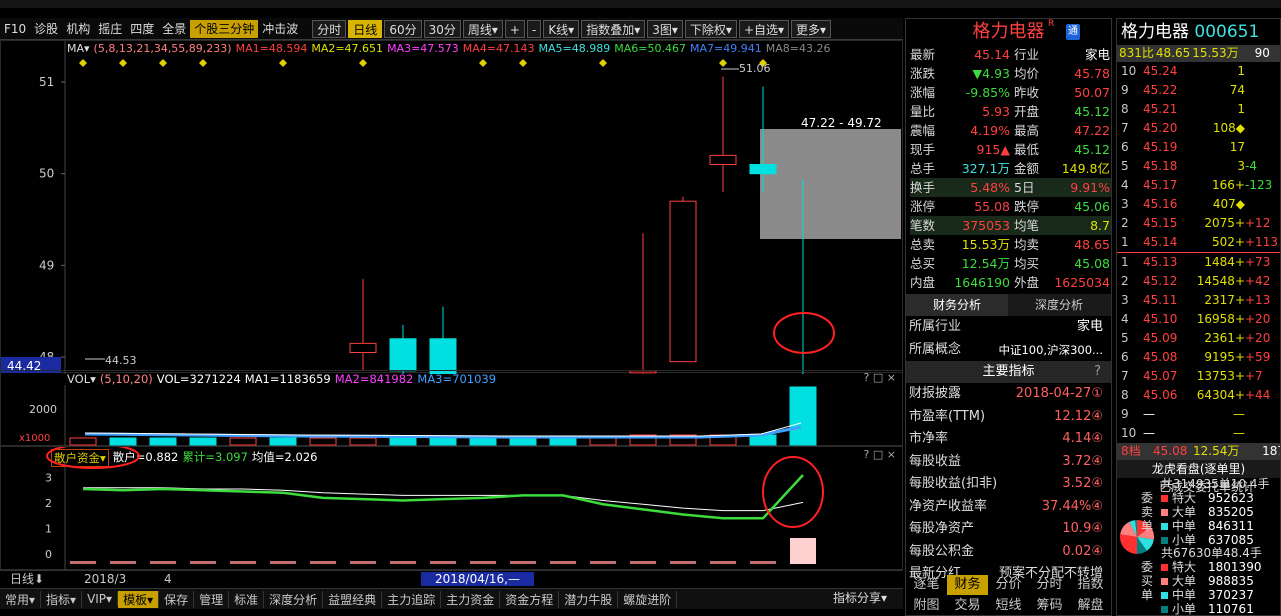 This screenshot has width=1281, height=616. I want to click on ob-index-10: 1, so click(1125, 262).